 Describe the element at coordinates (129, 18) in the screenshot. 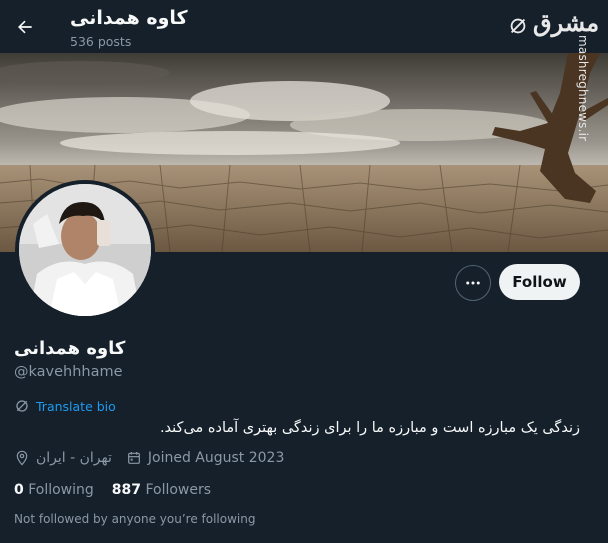

I see `page-title: کاوه همدانی` at that location.